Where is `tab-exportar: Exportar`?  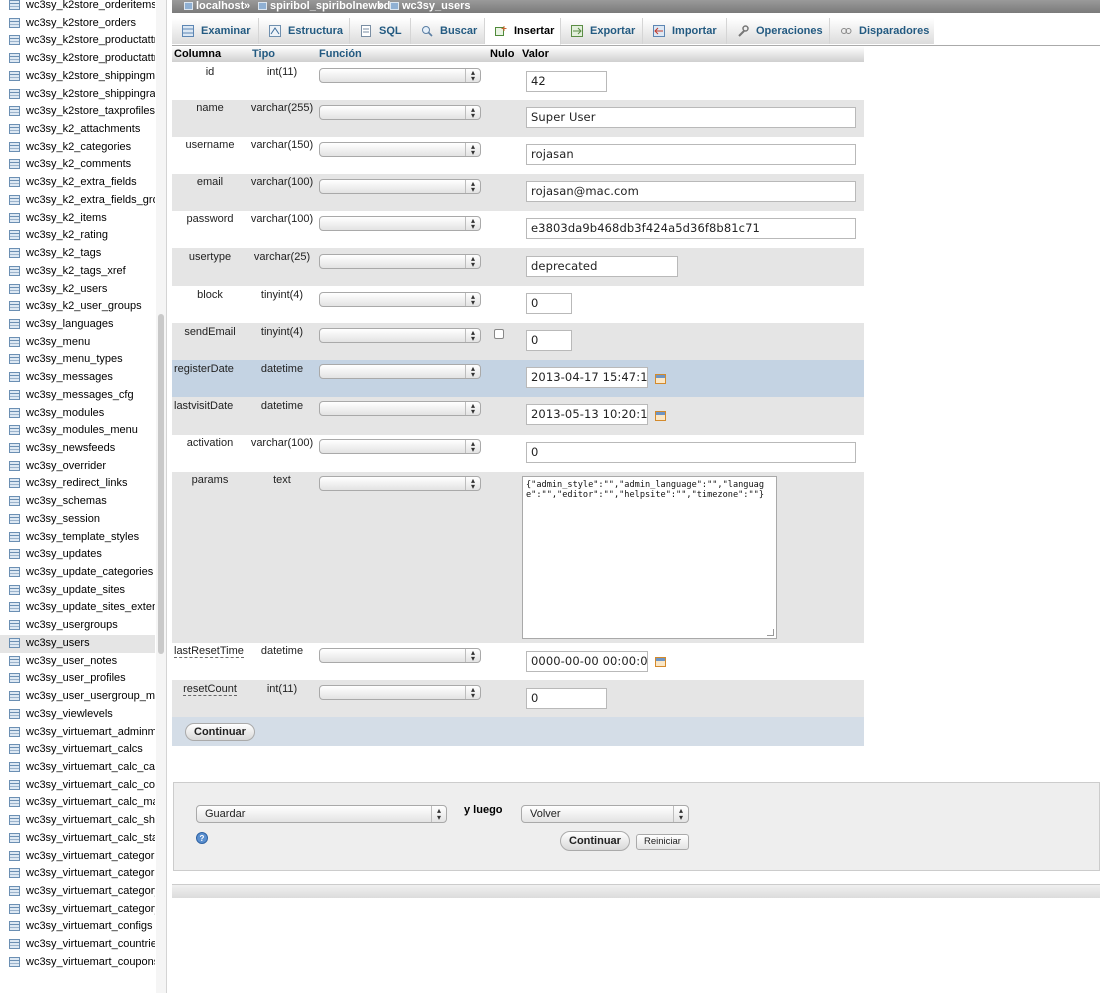
tab-exportar: Exportar is located at coordinates (602, 31).